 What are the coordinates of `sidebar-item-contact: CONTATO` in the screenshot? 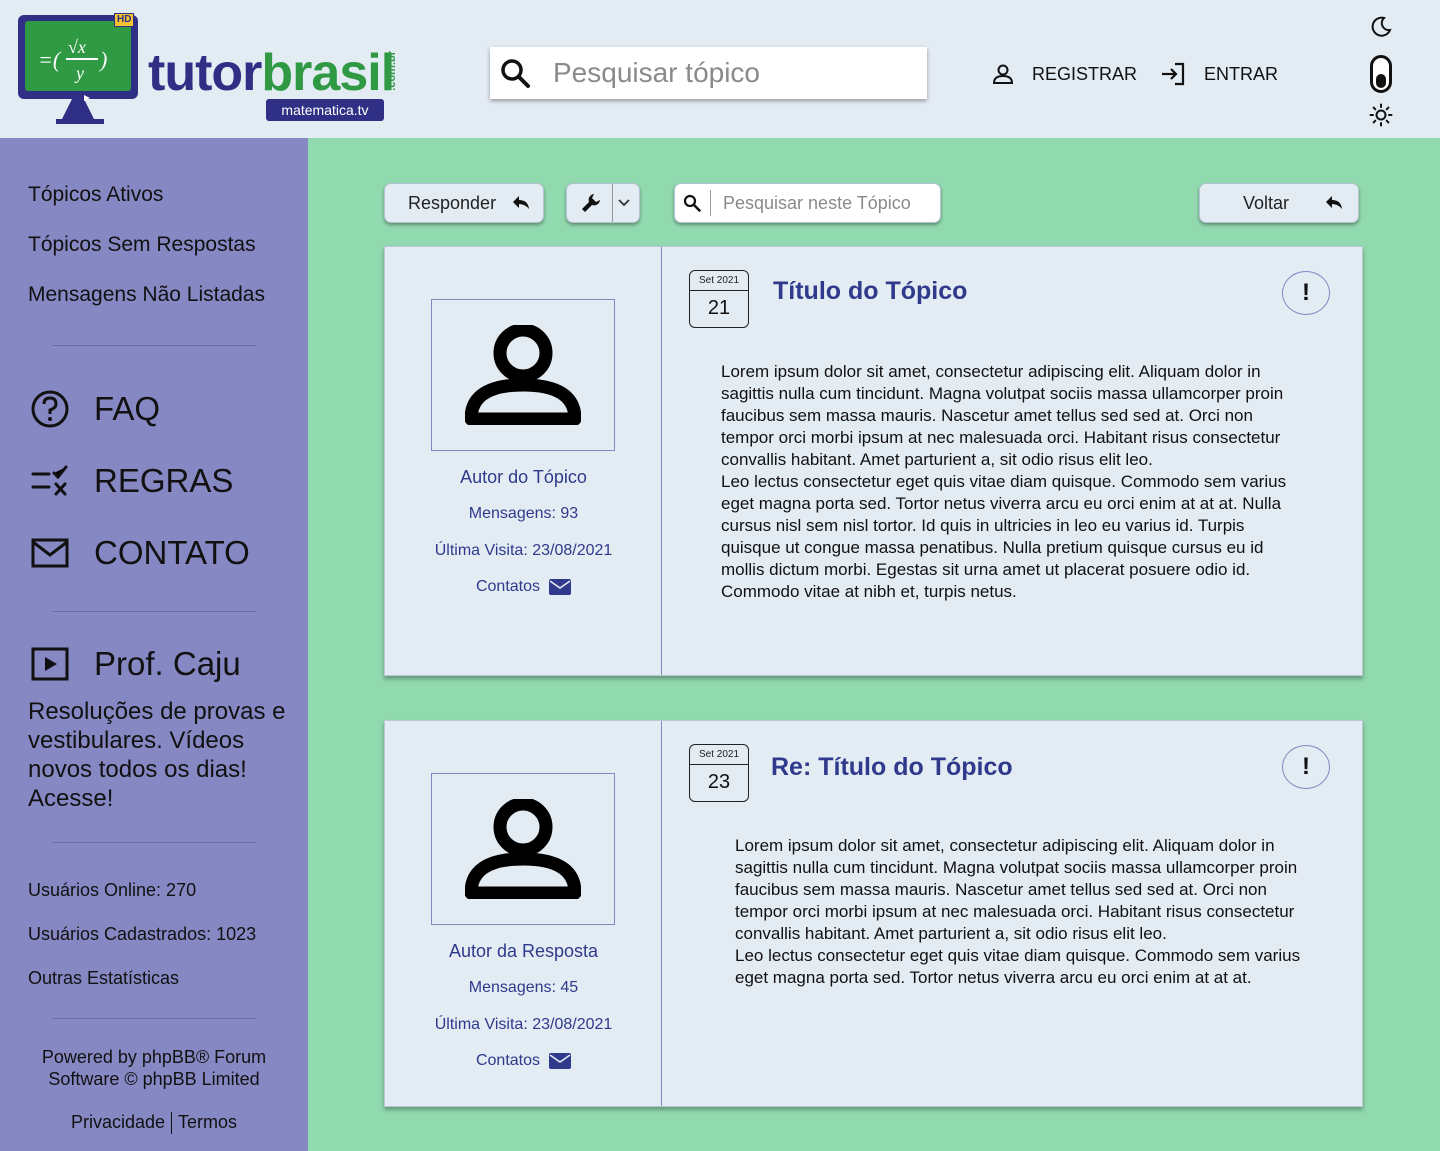 It's located at (140, 553).